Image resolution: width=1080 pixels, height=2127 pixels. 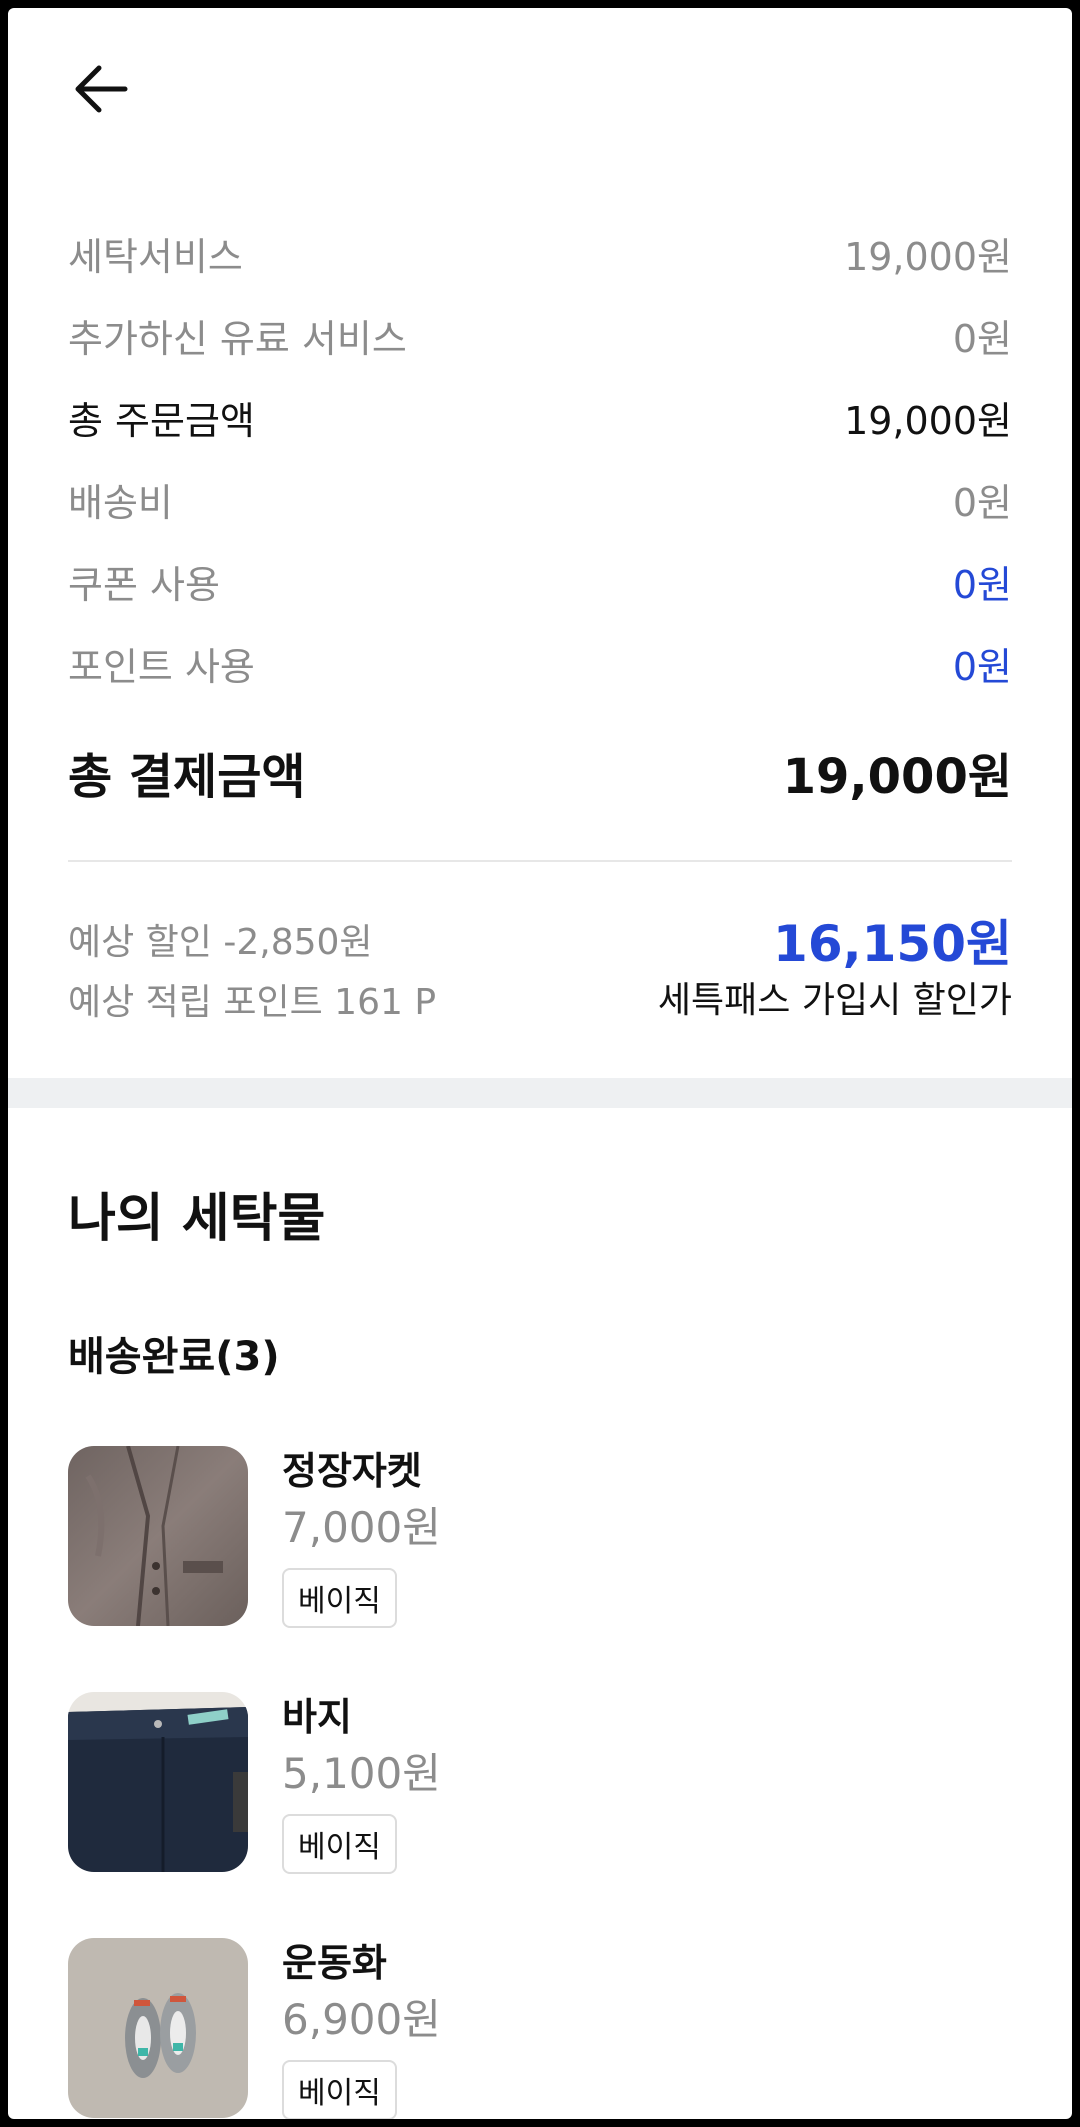 What do you see at coordinates (518, 2028) in the screenshot?
I see `laundry-item: 운동화 6,900원 베이직` at bounding box center [518, 2028].